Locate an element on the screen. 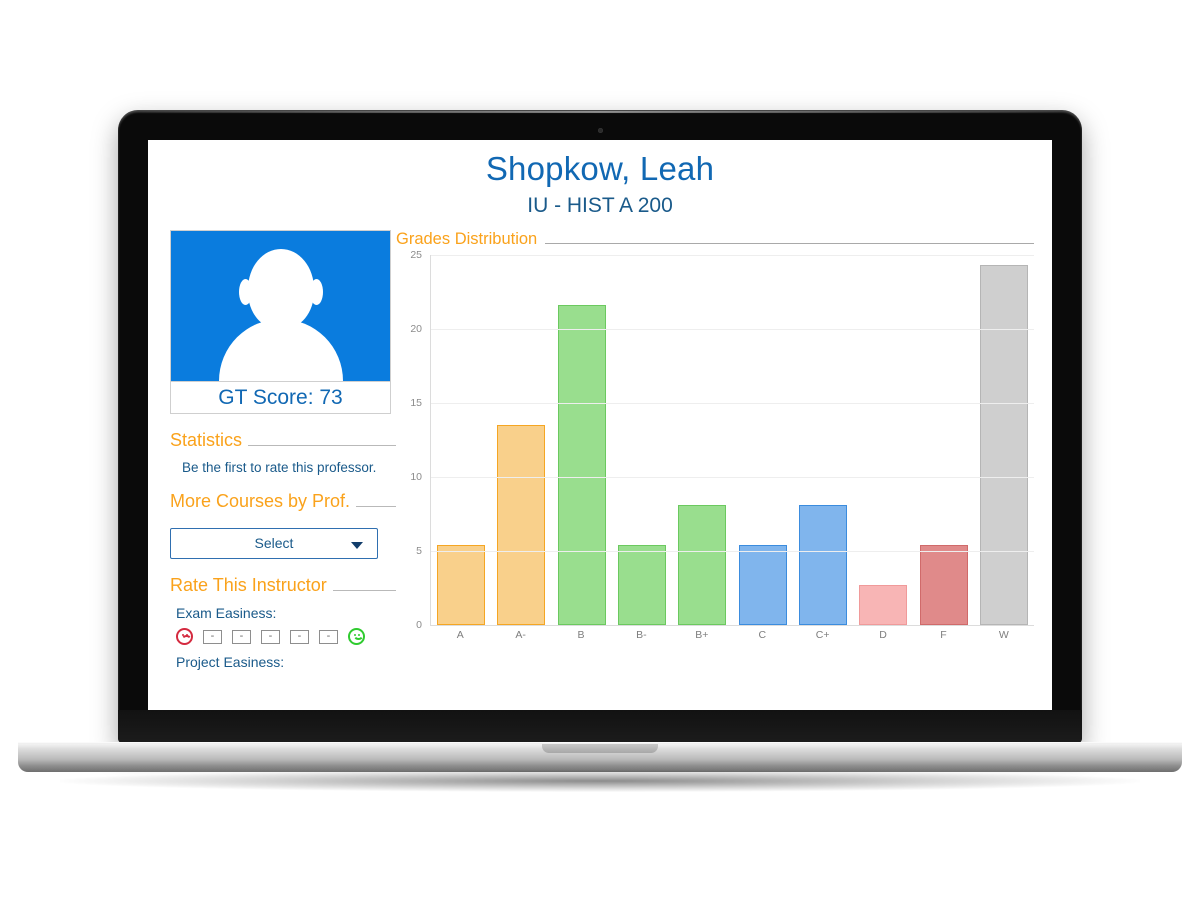  y-tick-label: 25 is located at coordinates (416, 255).